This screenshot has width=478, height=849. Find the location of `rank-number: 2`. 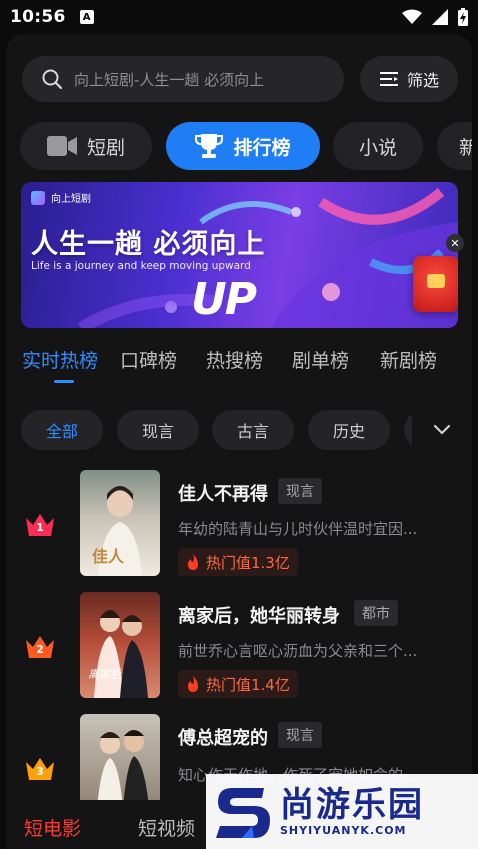

rank-number: 2 is located at coordinates (40, 649).